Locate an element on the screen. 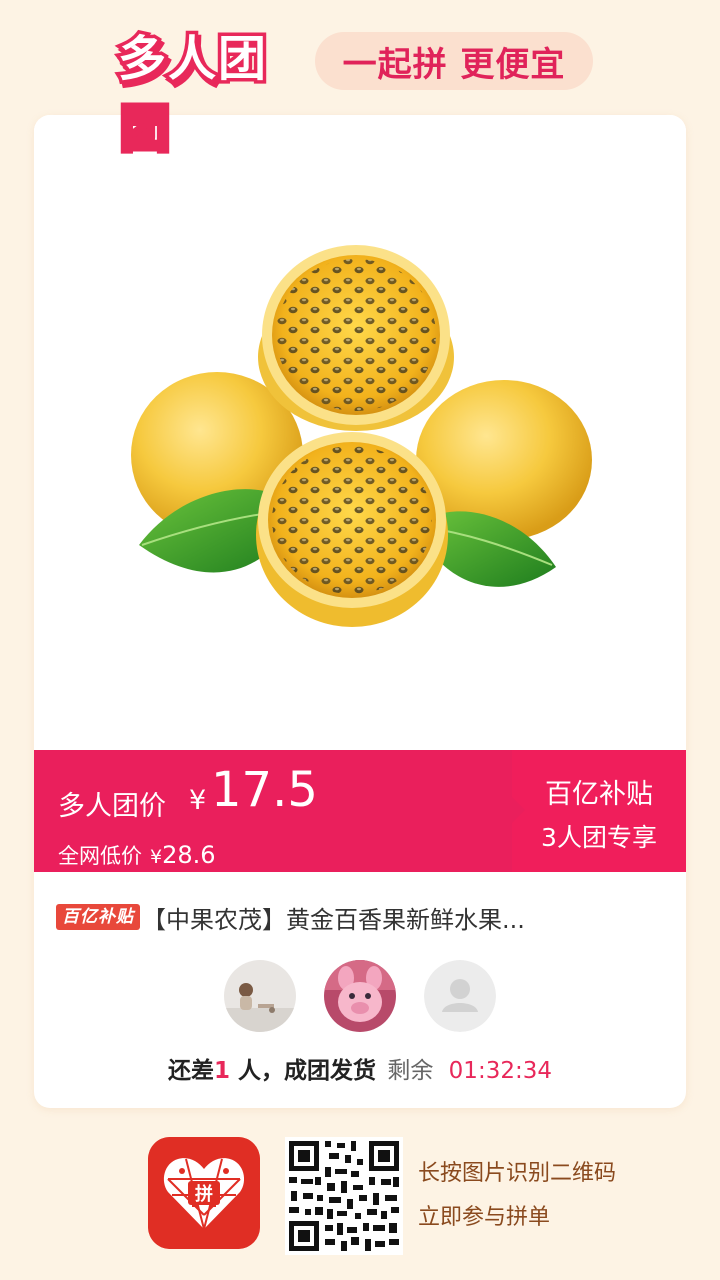  slogan-pill: 一起拼 更便宜 is located at coordinates (454, 61).